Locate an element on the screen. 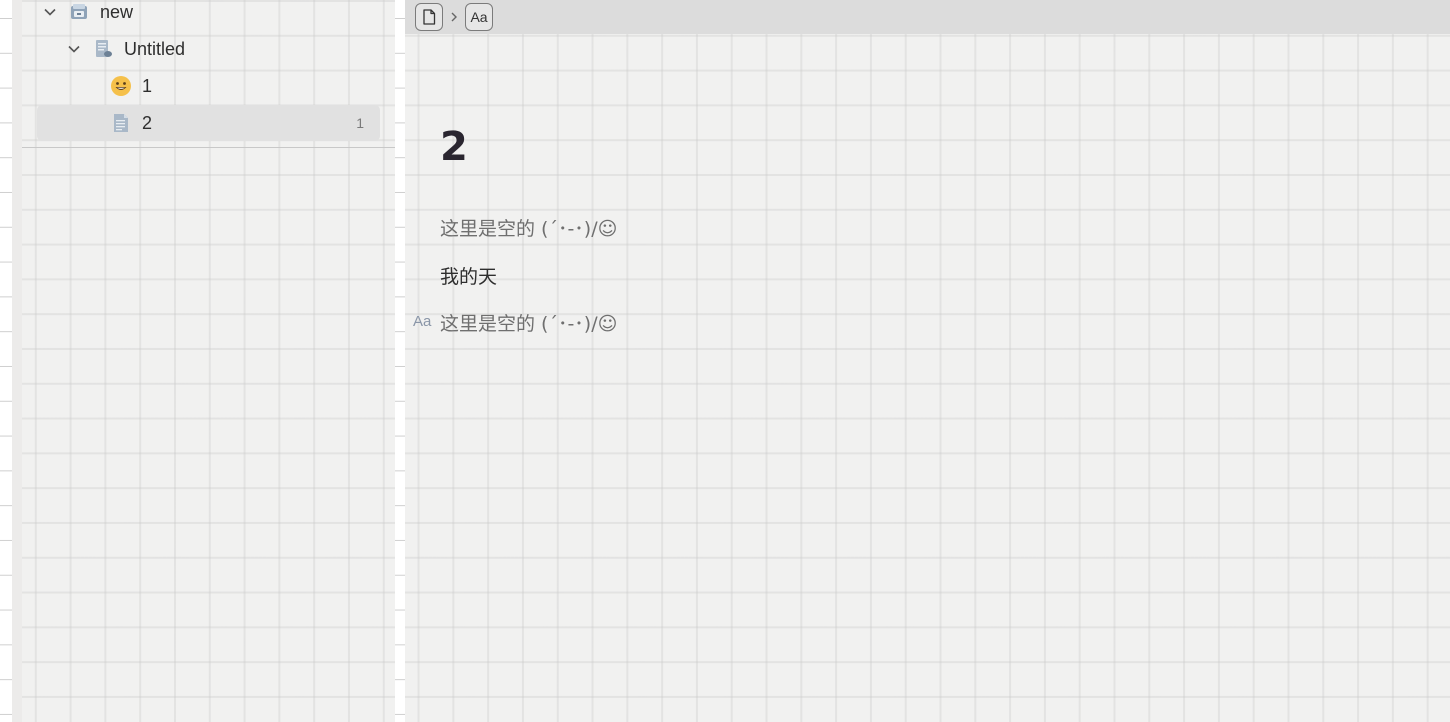 This screenshot has height=722, width=1450. tree-item-1: 1 is located at coordinates (246, 86).